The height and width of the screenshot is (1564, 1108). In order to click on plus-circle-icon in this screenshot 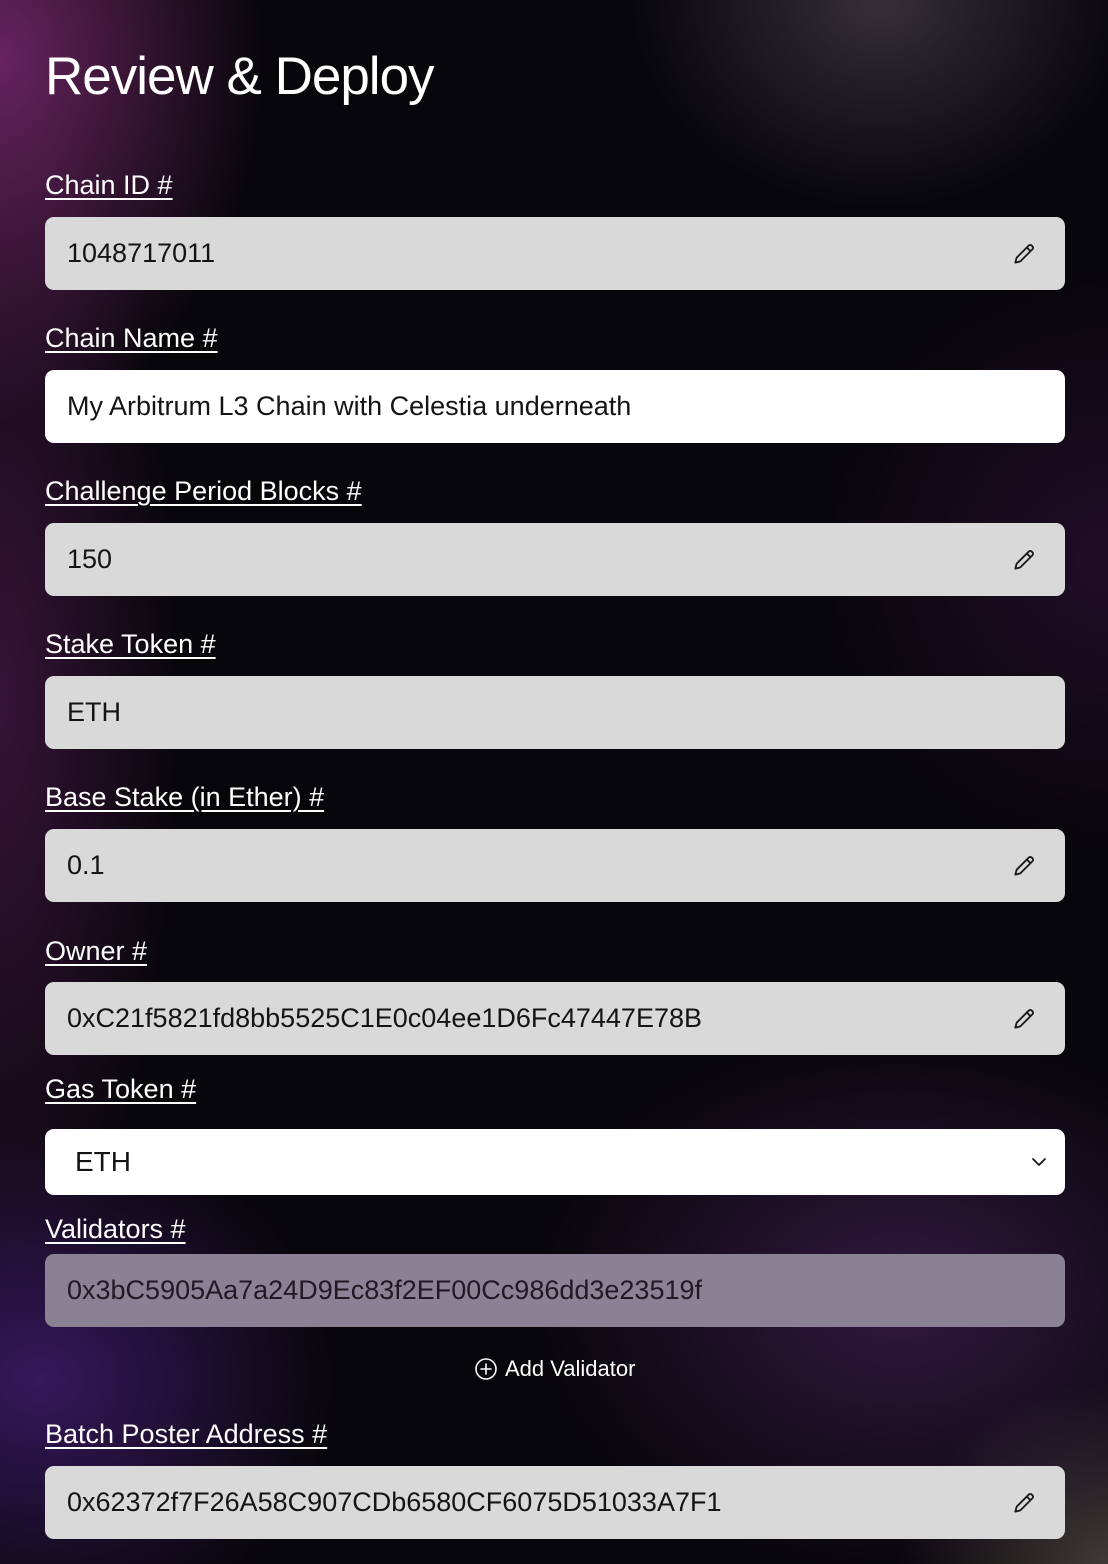, I will do `click(486, 1369)`.